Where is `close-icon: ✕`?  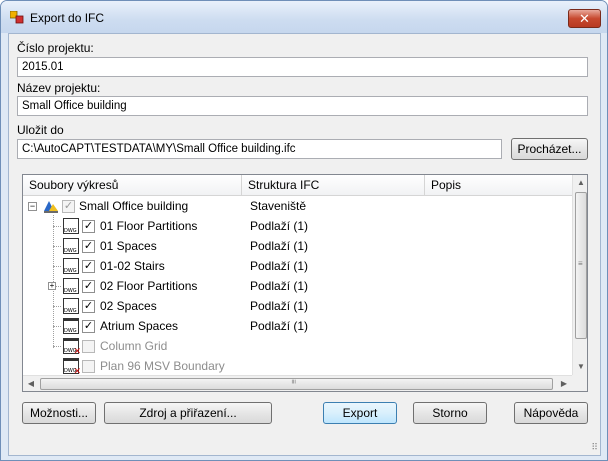 close-icon: ✕ is located at coordinates (584, 18).